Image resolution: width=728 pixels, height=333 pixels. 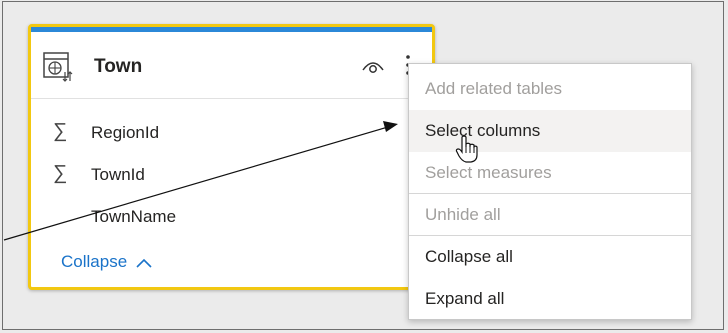 I want to click on menu-item-select-measures: Select measures, so click(x=550, y=173).